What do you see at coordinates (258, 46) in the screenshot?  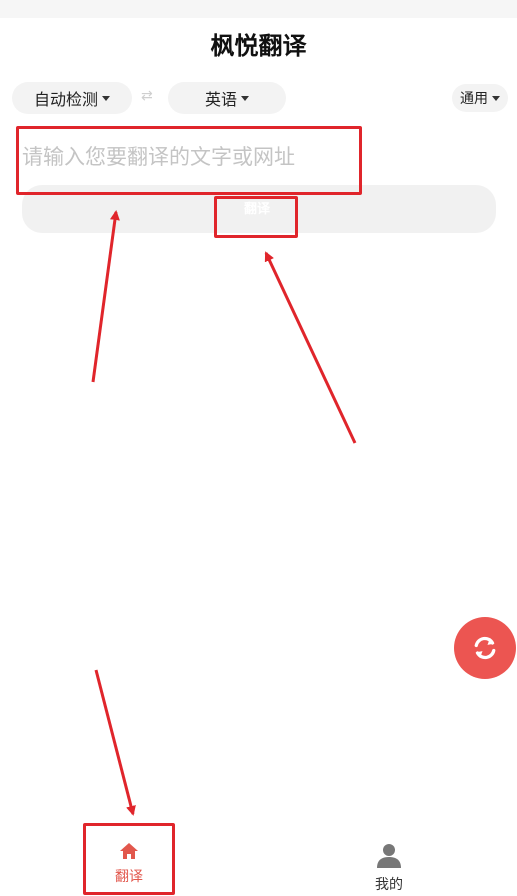 I see `page-title: 枫悦翻译` at bounding box center [258, 46].